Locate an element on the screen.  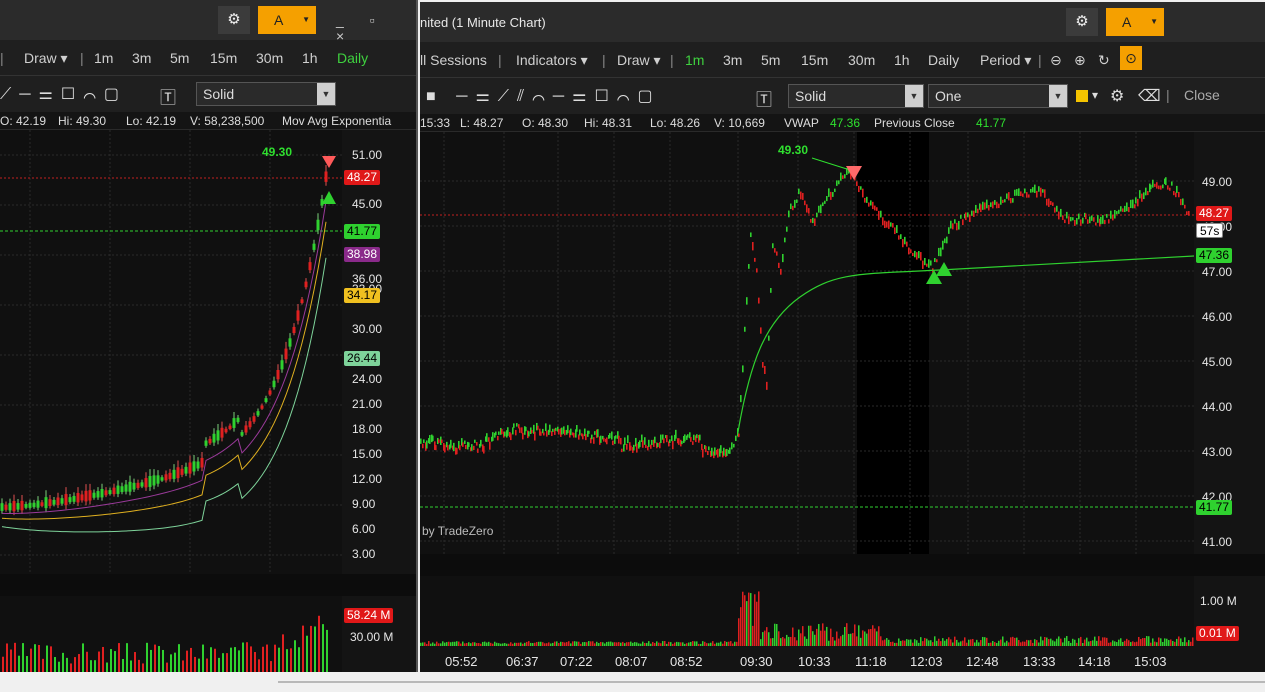
info-last: L: 48.27 is located at coordinates (482, 123).